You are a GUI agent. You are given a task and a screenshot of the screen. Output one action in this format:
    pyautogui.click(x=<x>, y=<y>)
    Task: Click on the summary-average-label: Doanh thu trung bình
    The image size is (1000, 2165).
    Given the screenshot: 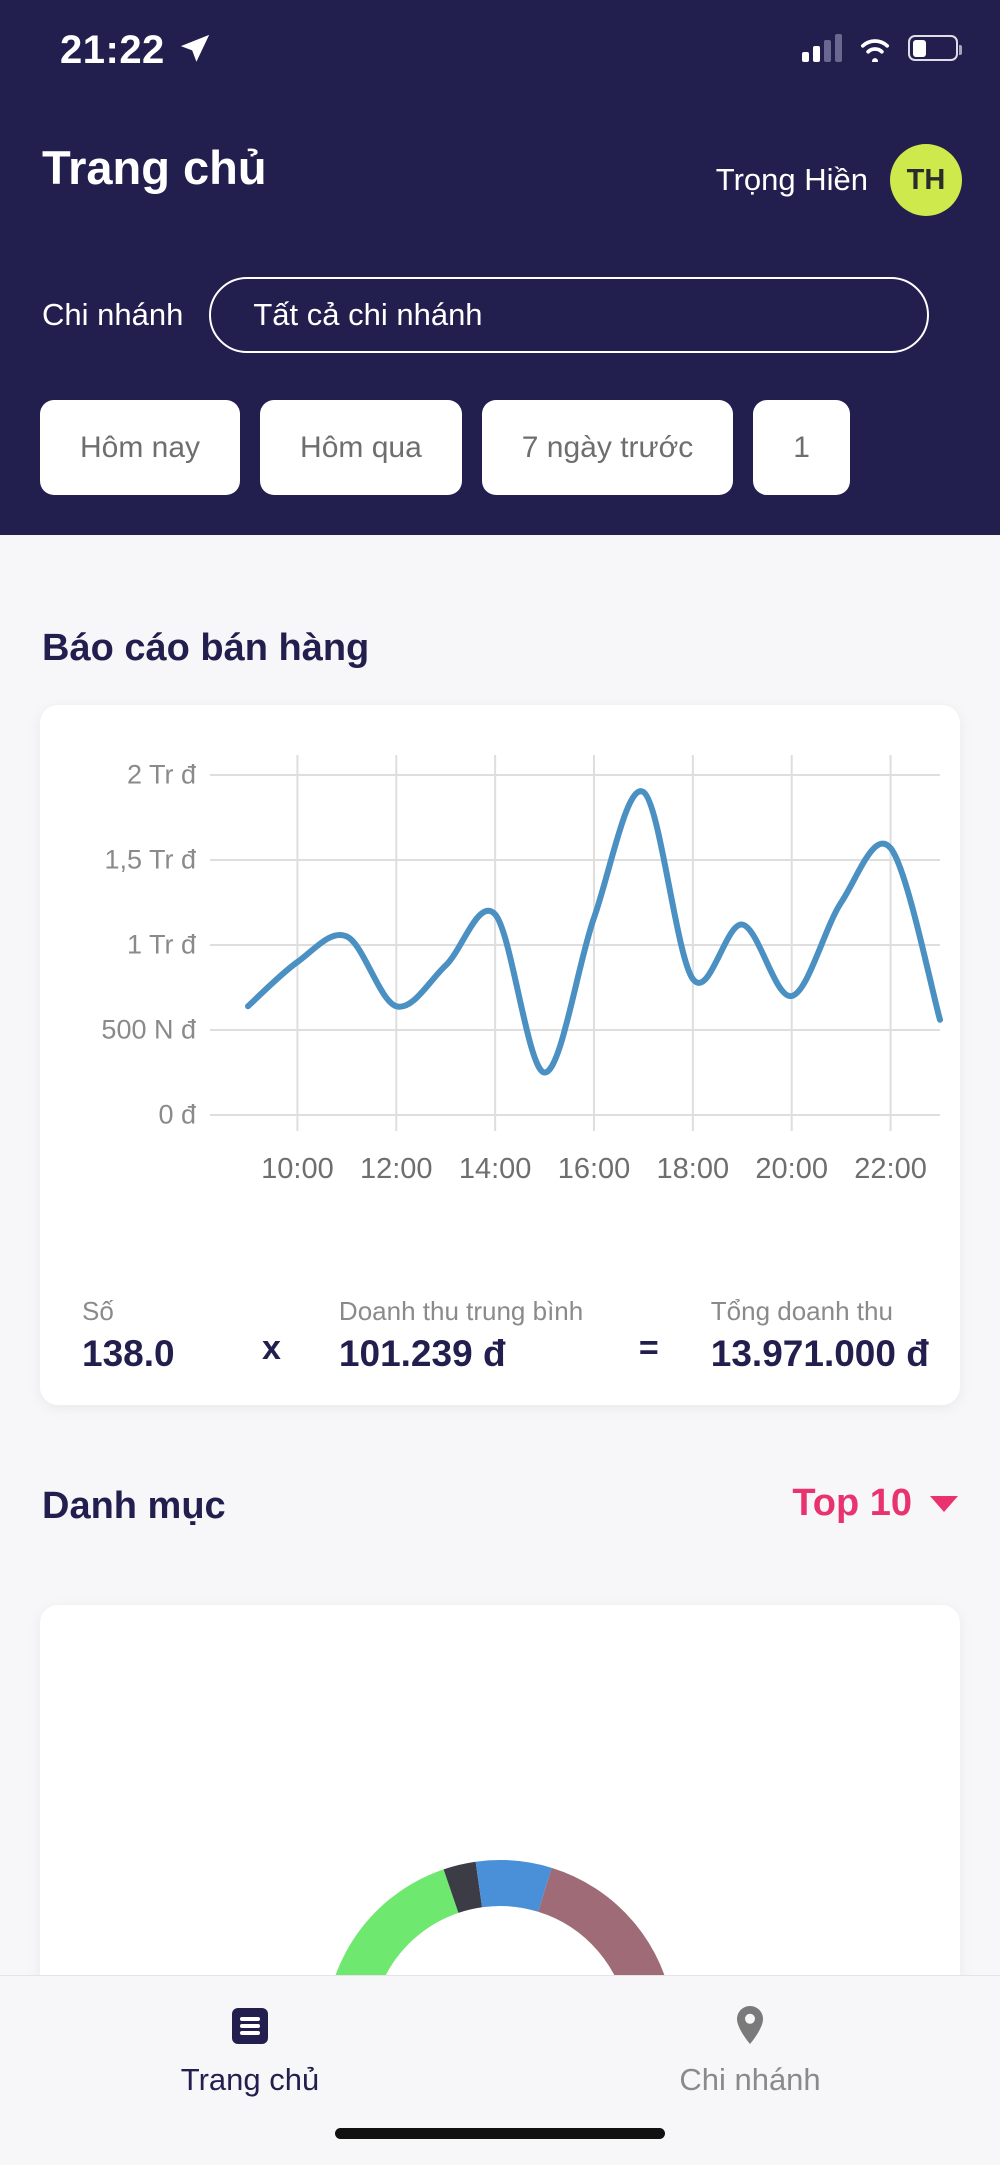 What is the action you would take?
    pyautogui.click(x=461, y=1310)
    